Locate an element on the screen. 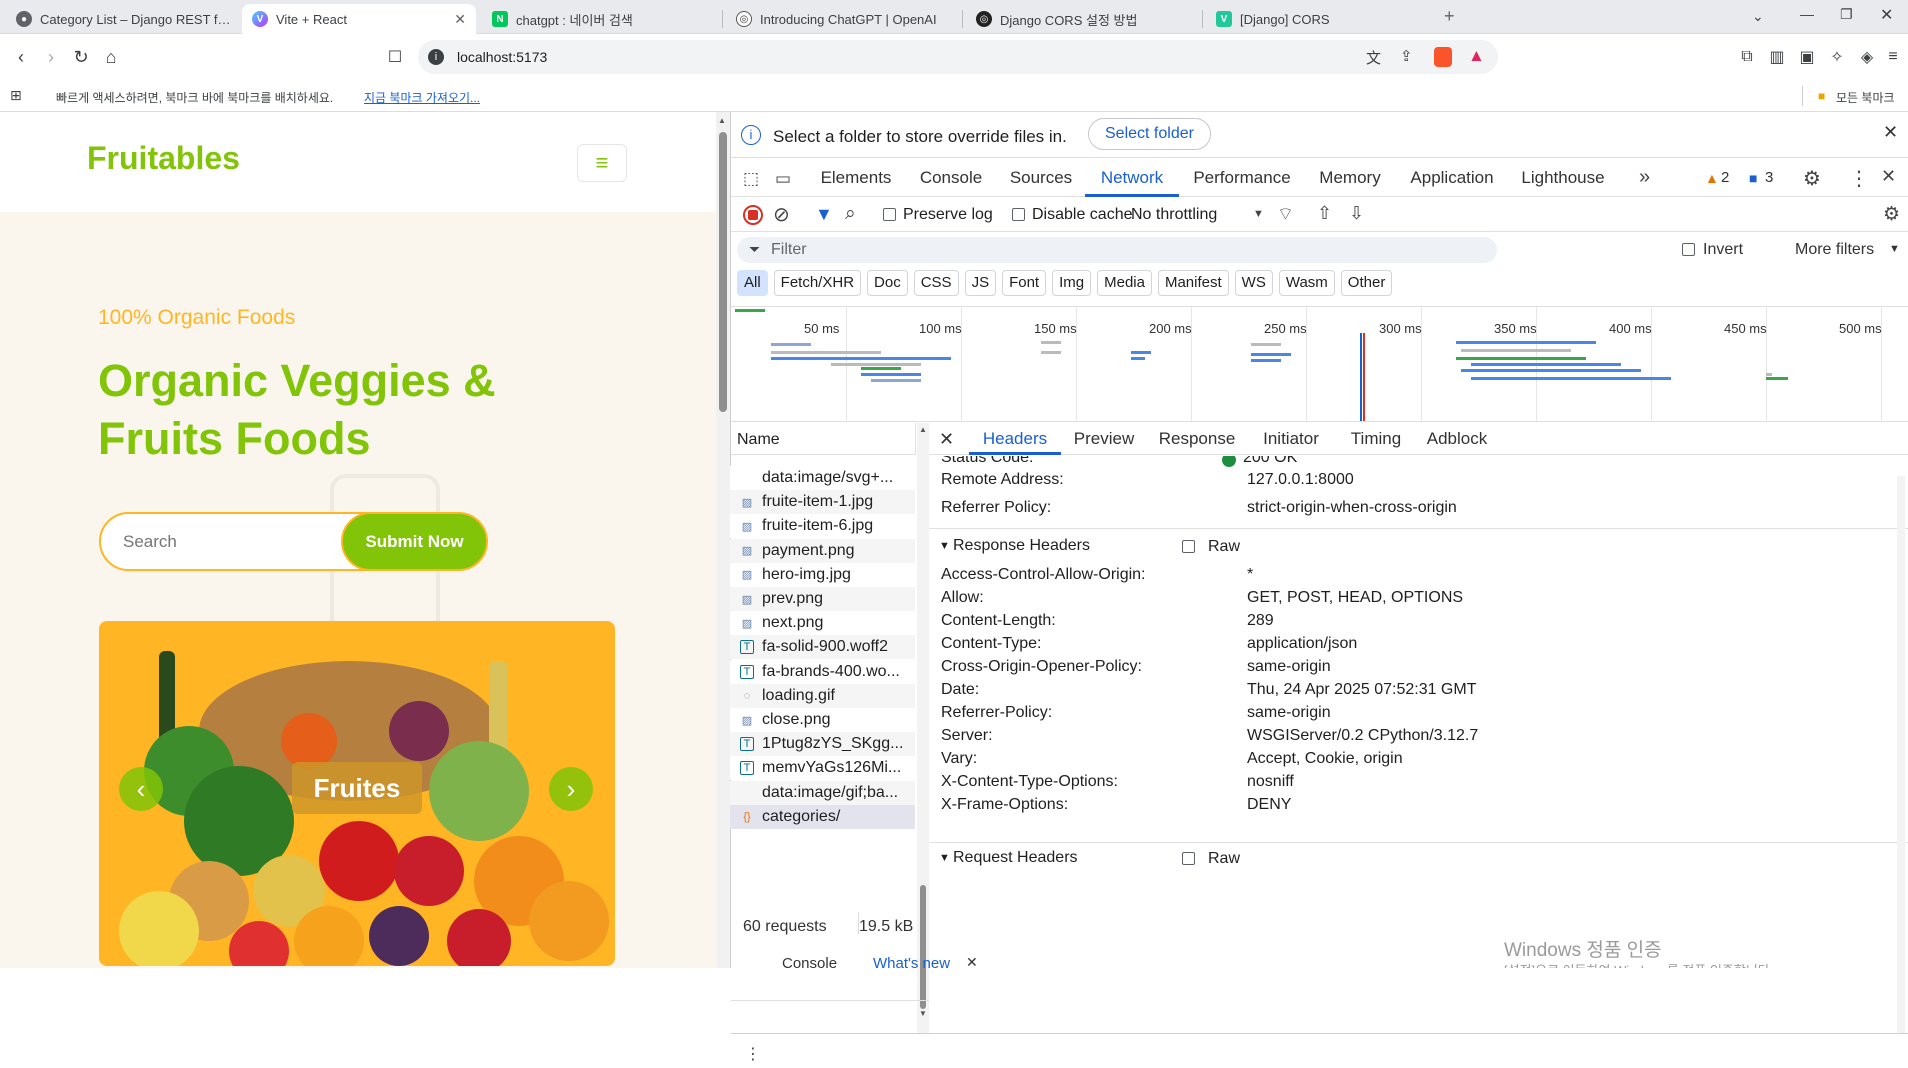  minimize-icon: — is located at coordinates (1807, 14).